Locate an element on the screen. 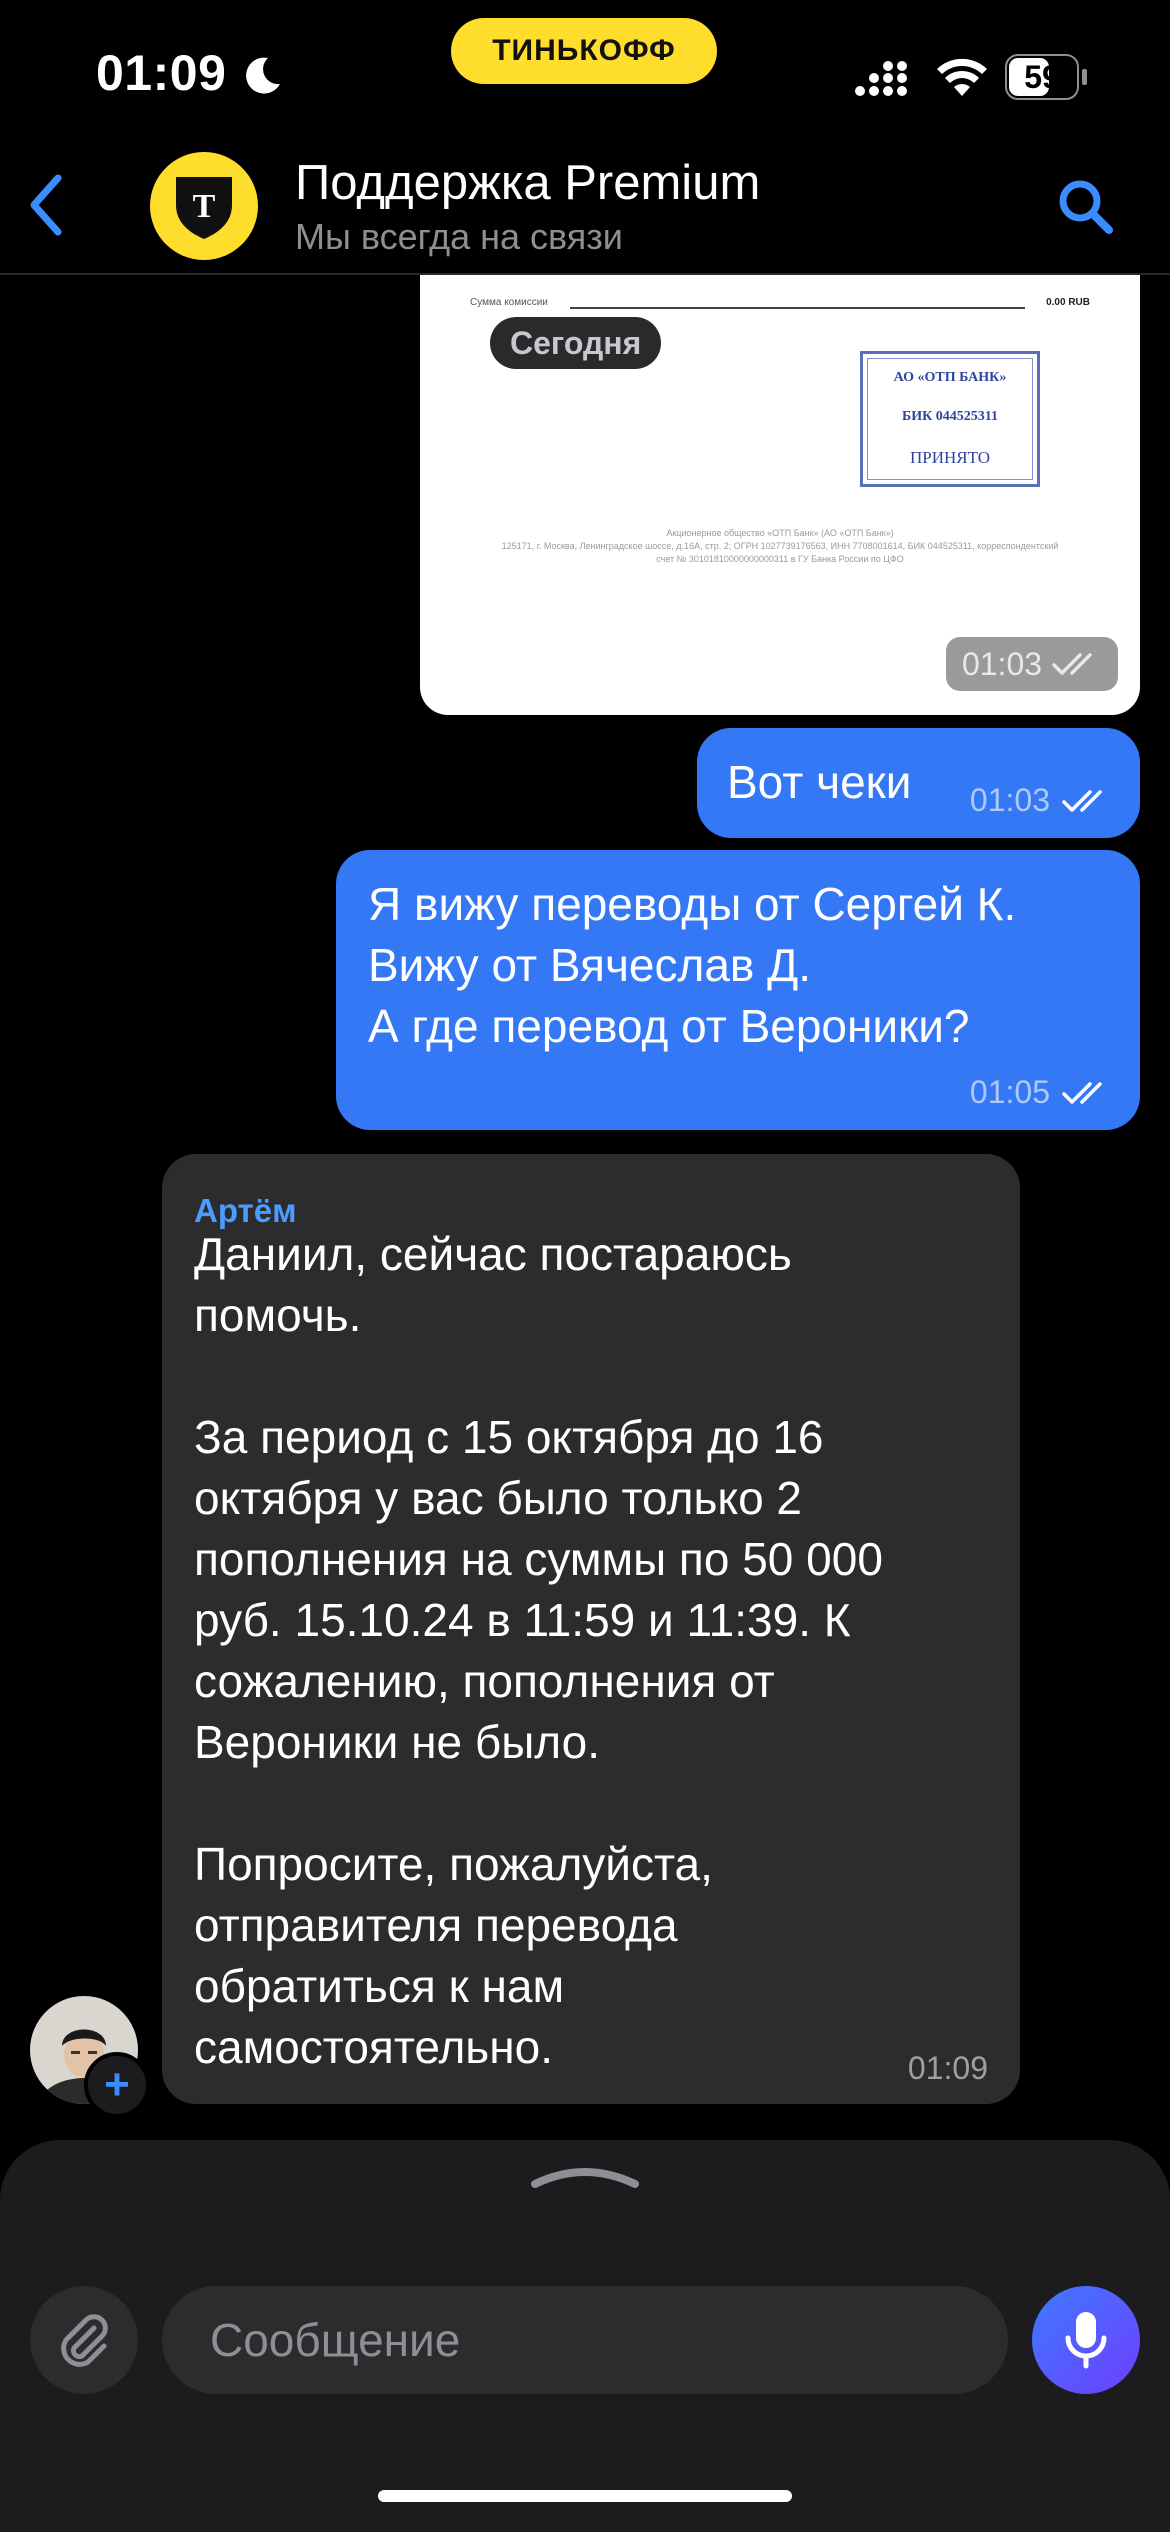  message-meta: 01:03 is located at coordinates (1041, 800).